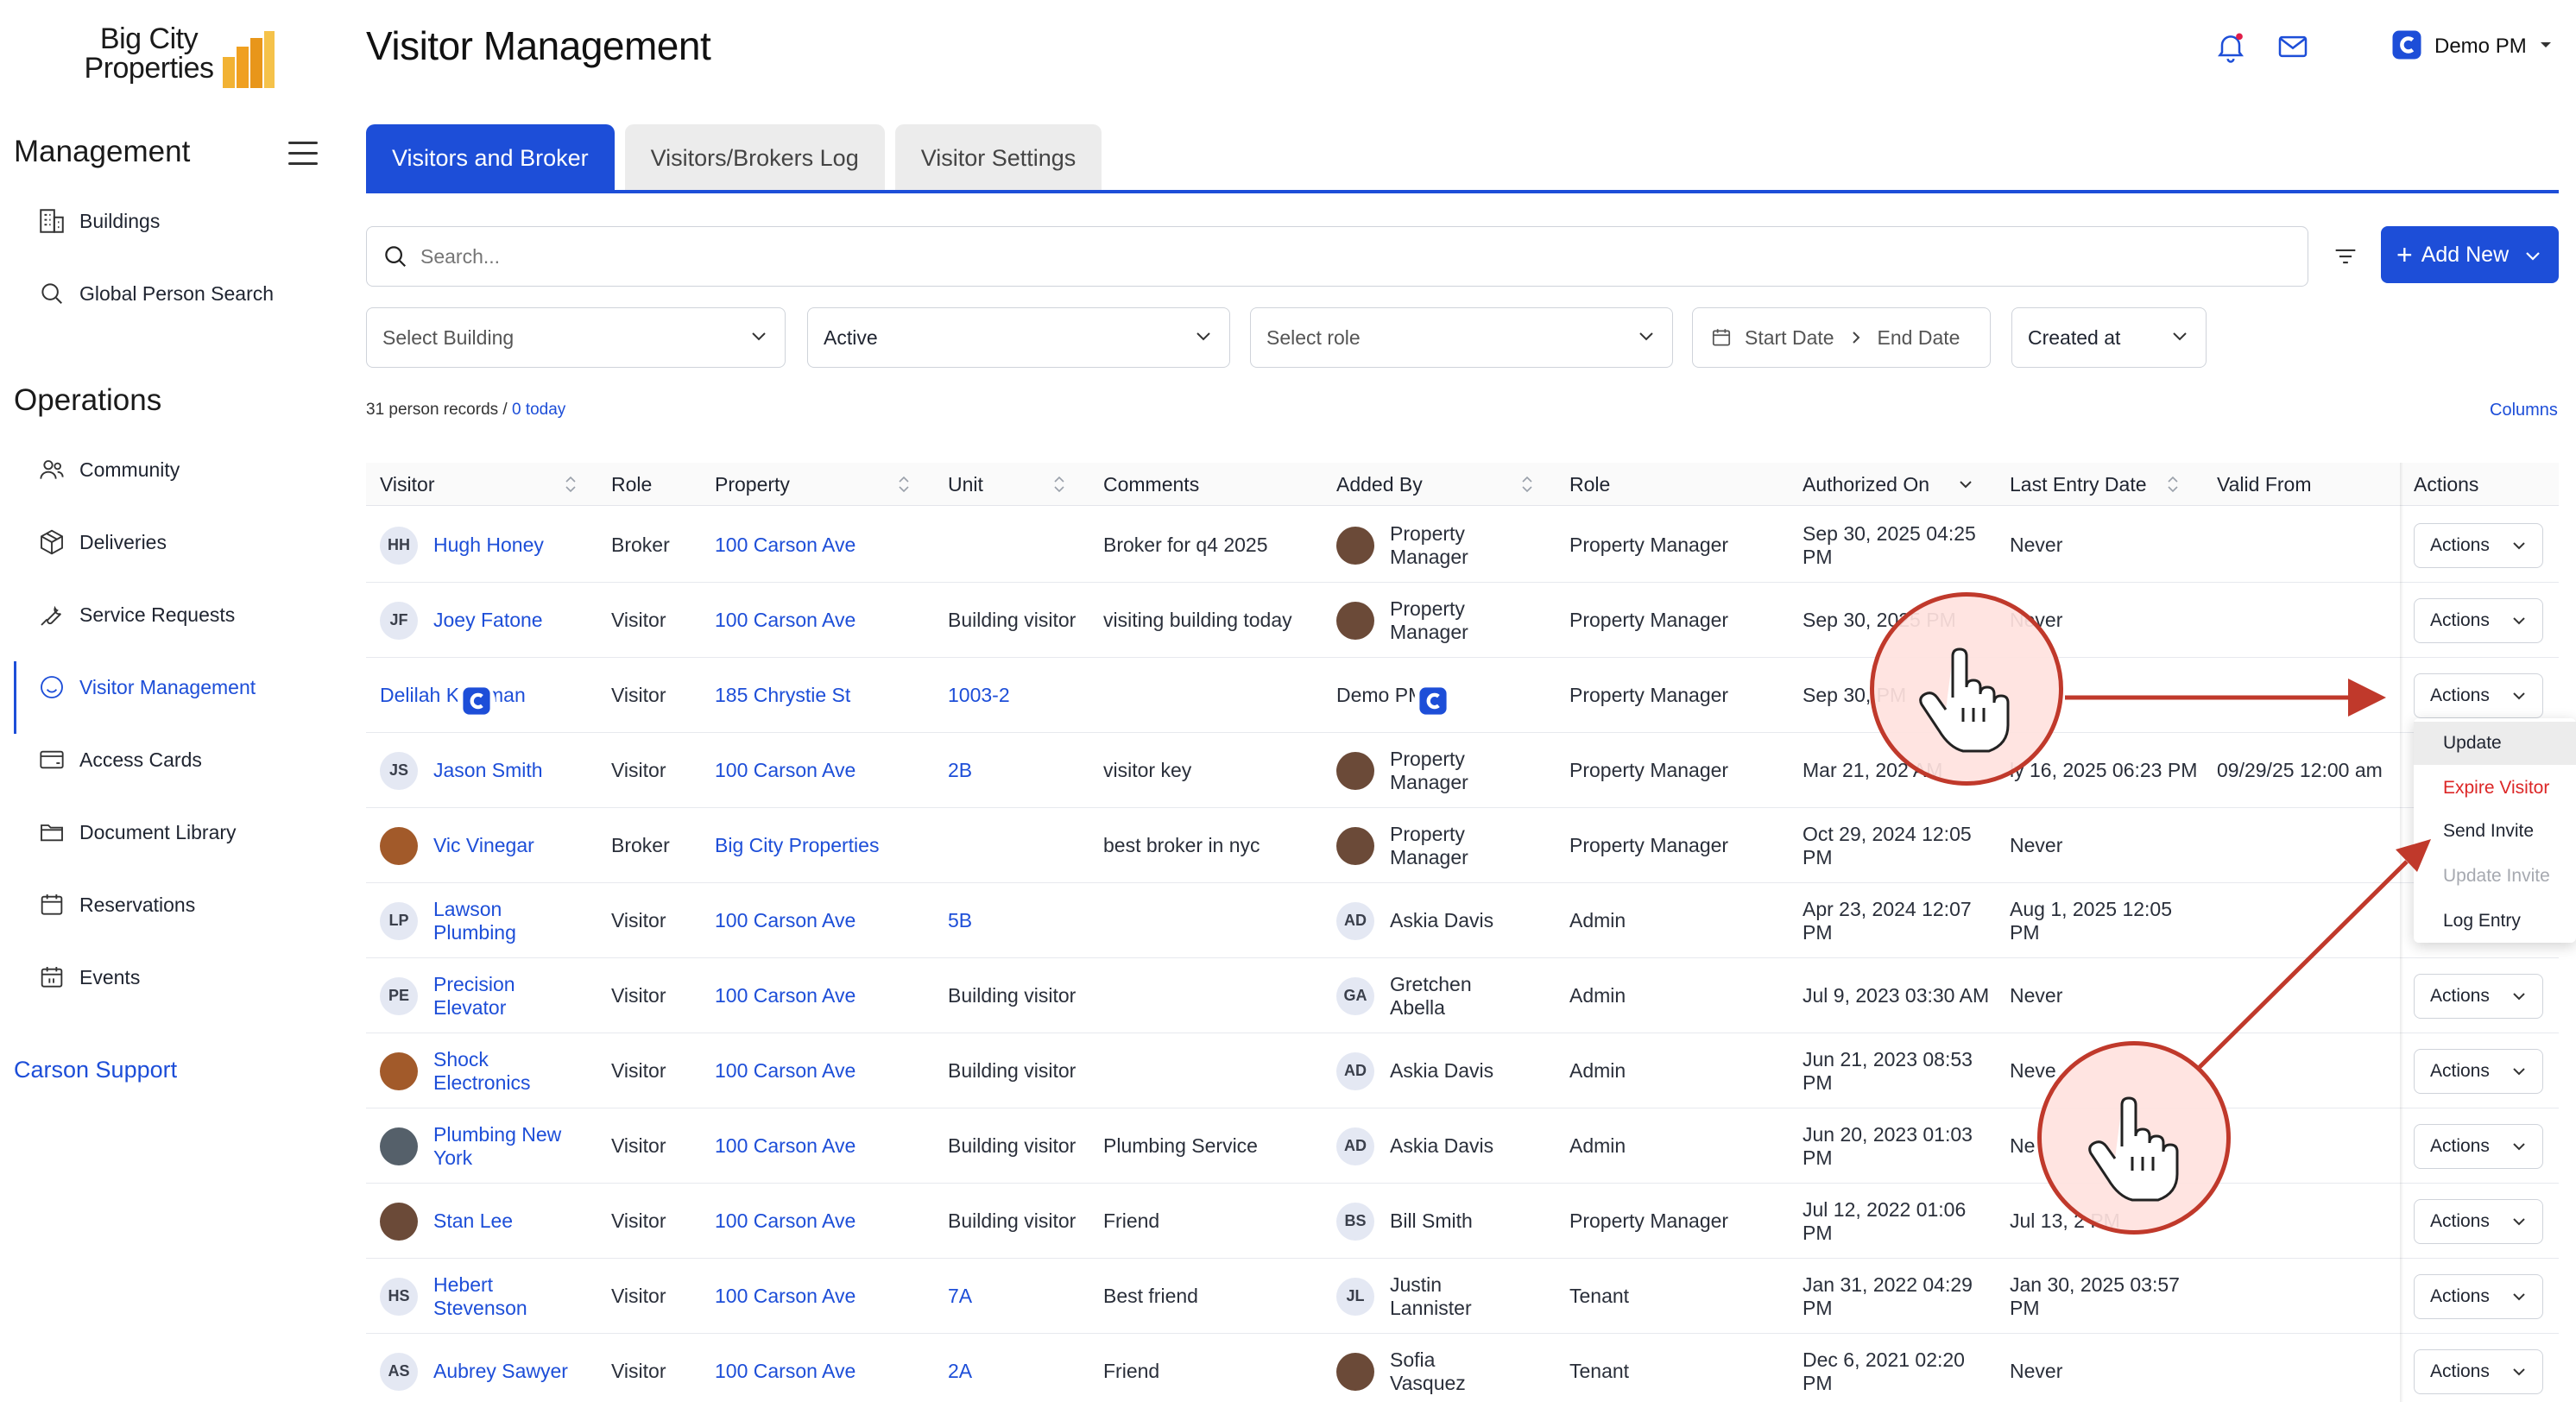  What do you see at coordinates (538, 410) in the screenshot?
I see `today-link: 0 today` at bounding box center [538, 410].